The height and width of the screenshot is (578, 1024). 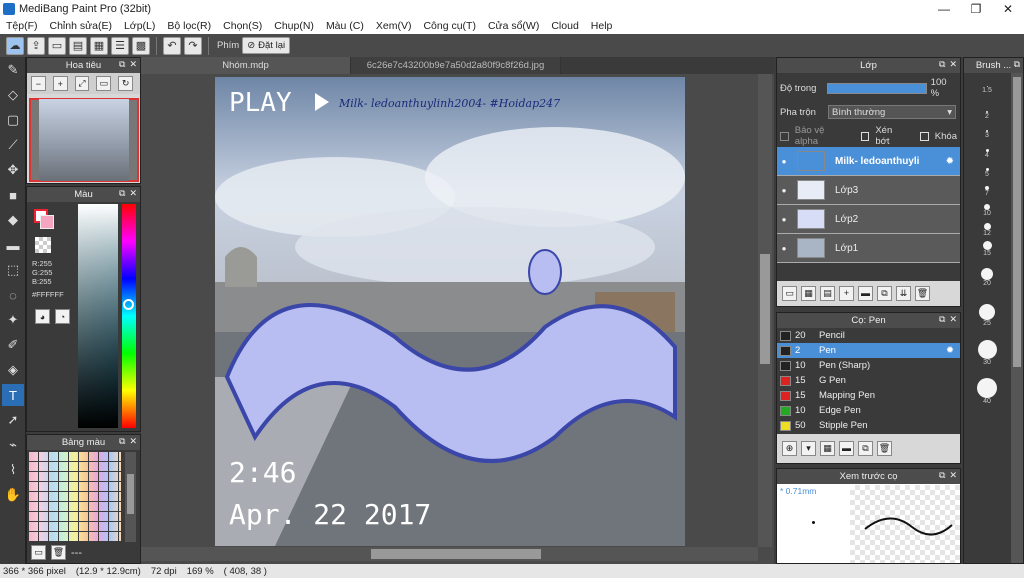 I want to click on brush-size-option: 2, so click(x=987, y=115).